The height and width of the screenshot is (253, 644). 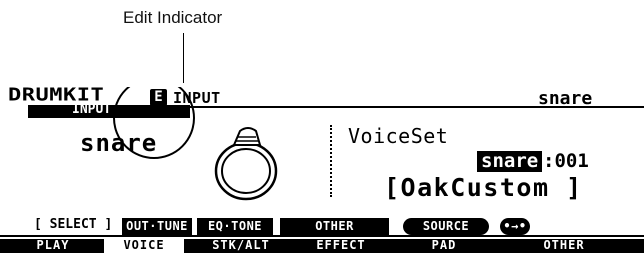 I want to click on eq-tone-button: EQ·TONE, so click(x=235, y=226).